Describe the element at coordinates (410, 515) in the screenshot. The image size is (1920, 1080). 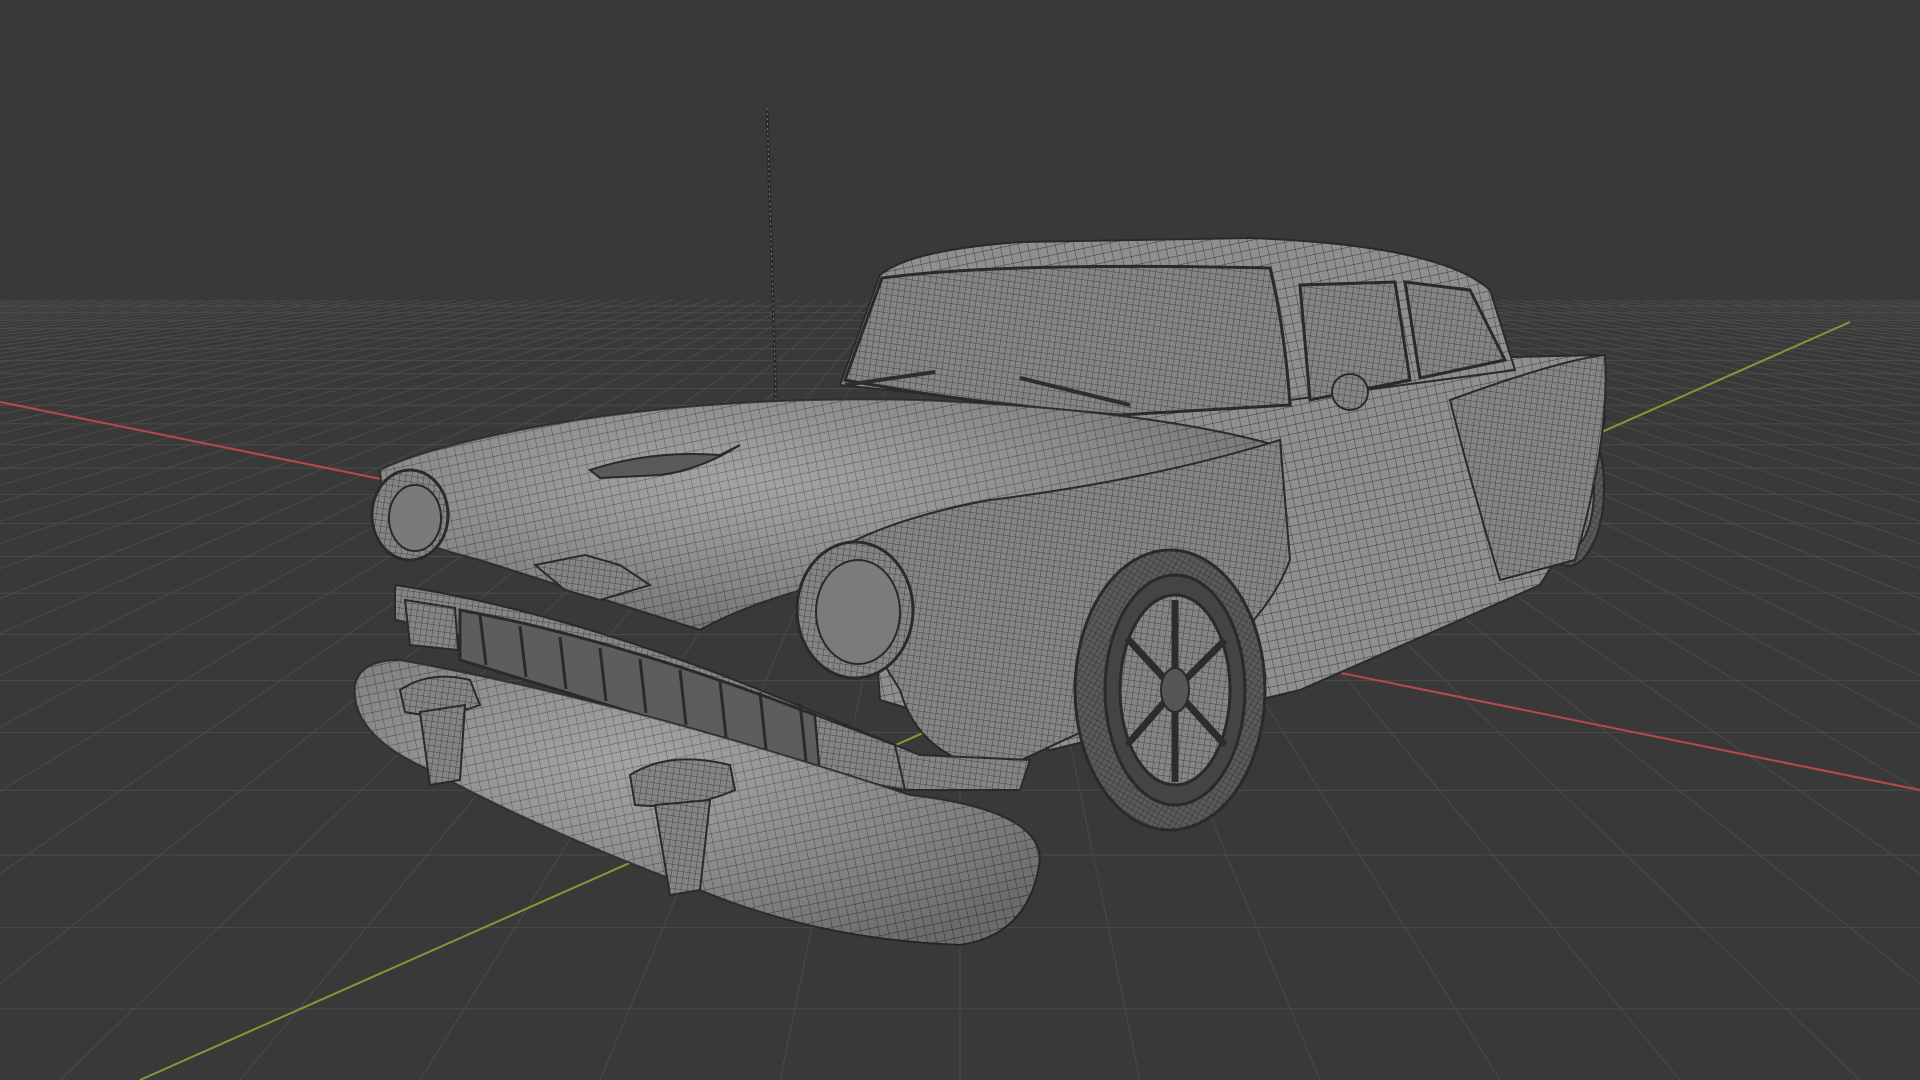
I see `headlight-left` at that location.